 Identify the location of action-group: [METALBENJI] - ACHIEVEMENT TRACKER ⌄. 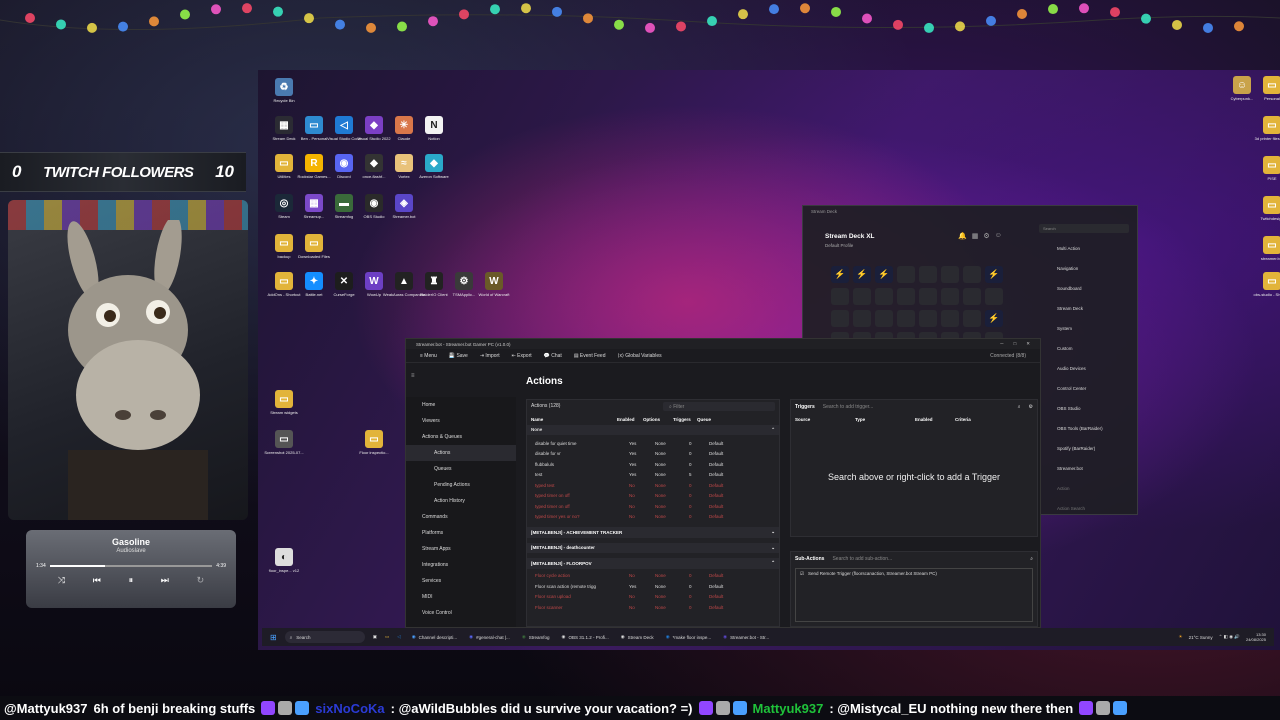
(653, 532).